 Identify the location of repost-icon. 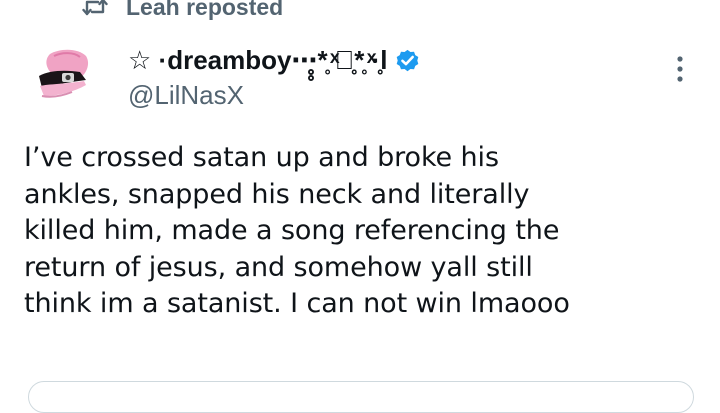
(95, 9).